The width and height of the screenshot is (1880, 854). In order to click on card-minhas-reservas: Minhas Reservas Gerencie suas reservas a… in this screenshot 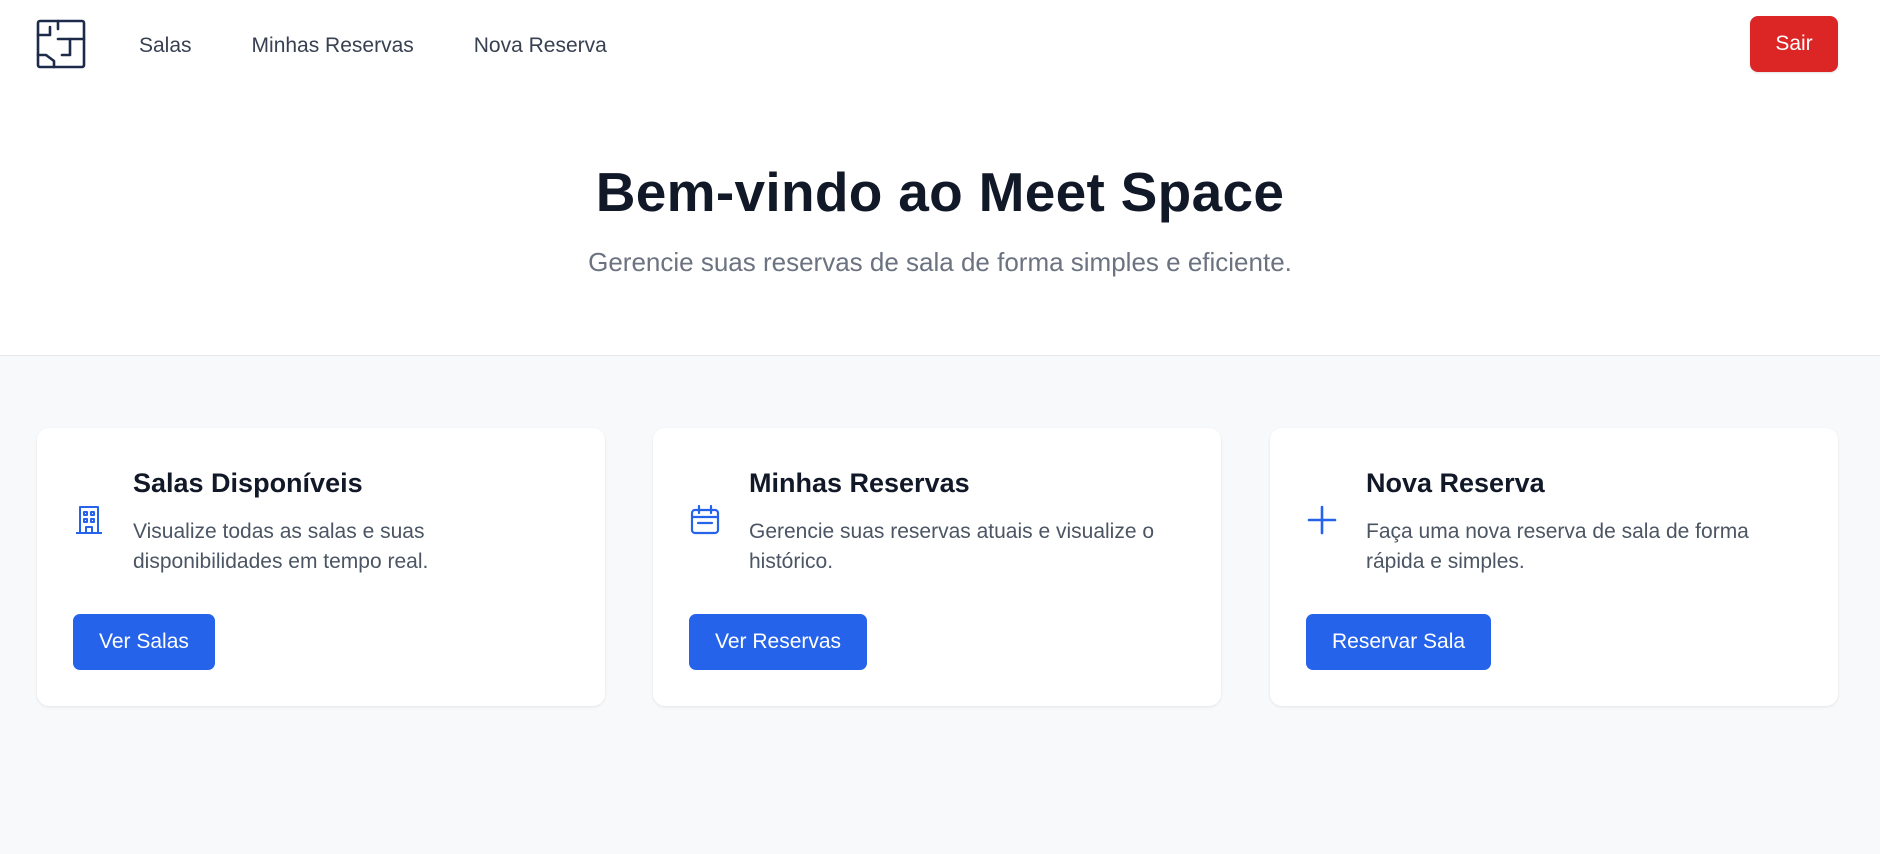, I will do `click(937, 567)`.